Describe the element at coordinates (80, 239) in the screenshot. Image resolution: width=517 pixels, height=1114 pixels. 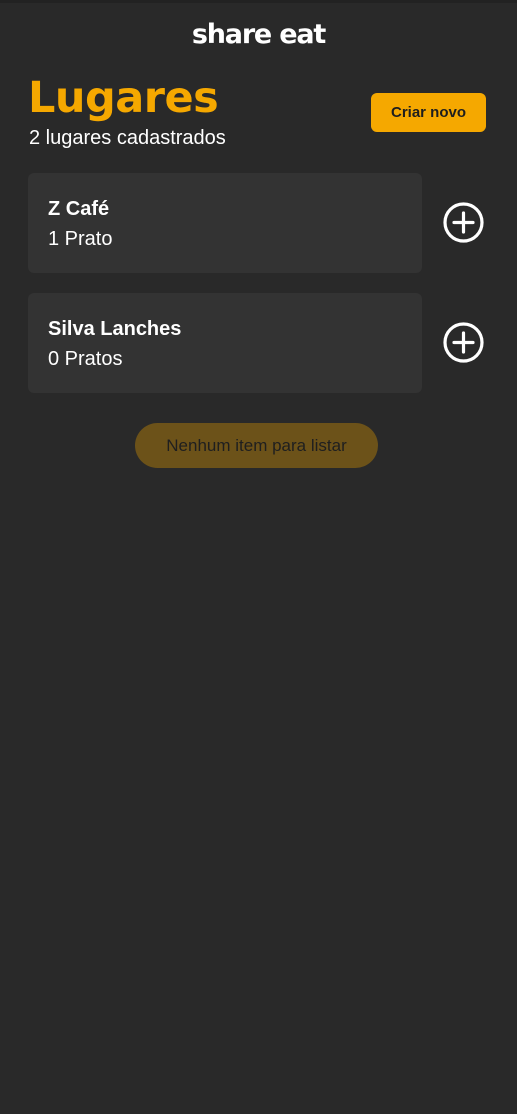
I see `place-dish-count: 1 Prato` at that location.